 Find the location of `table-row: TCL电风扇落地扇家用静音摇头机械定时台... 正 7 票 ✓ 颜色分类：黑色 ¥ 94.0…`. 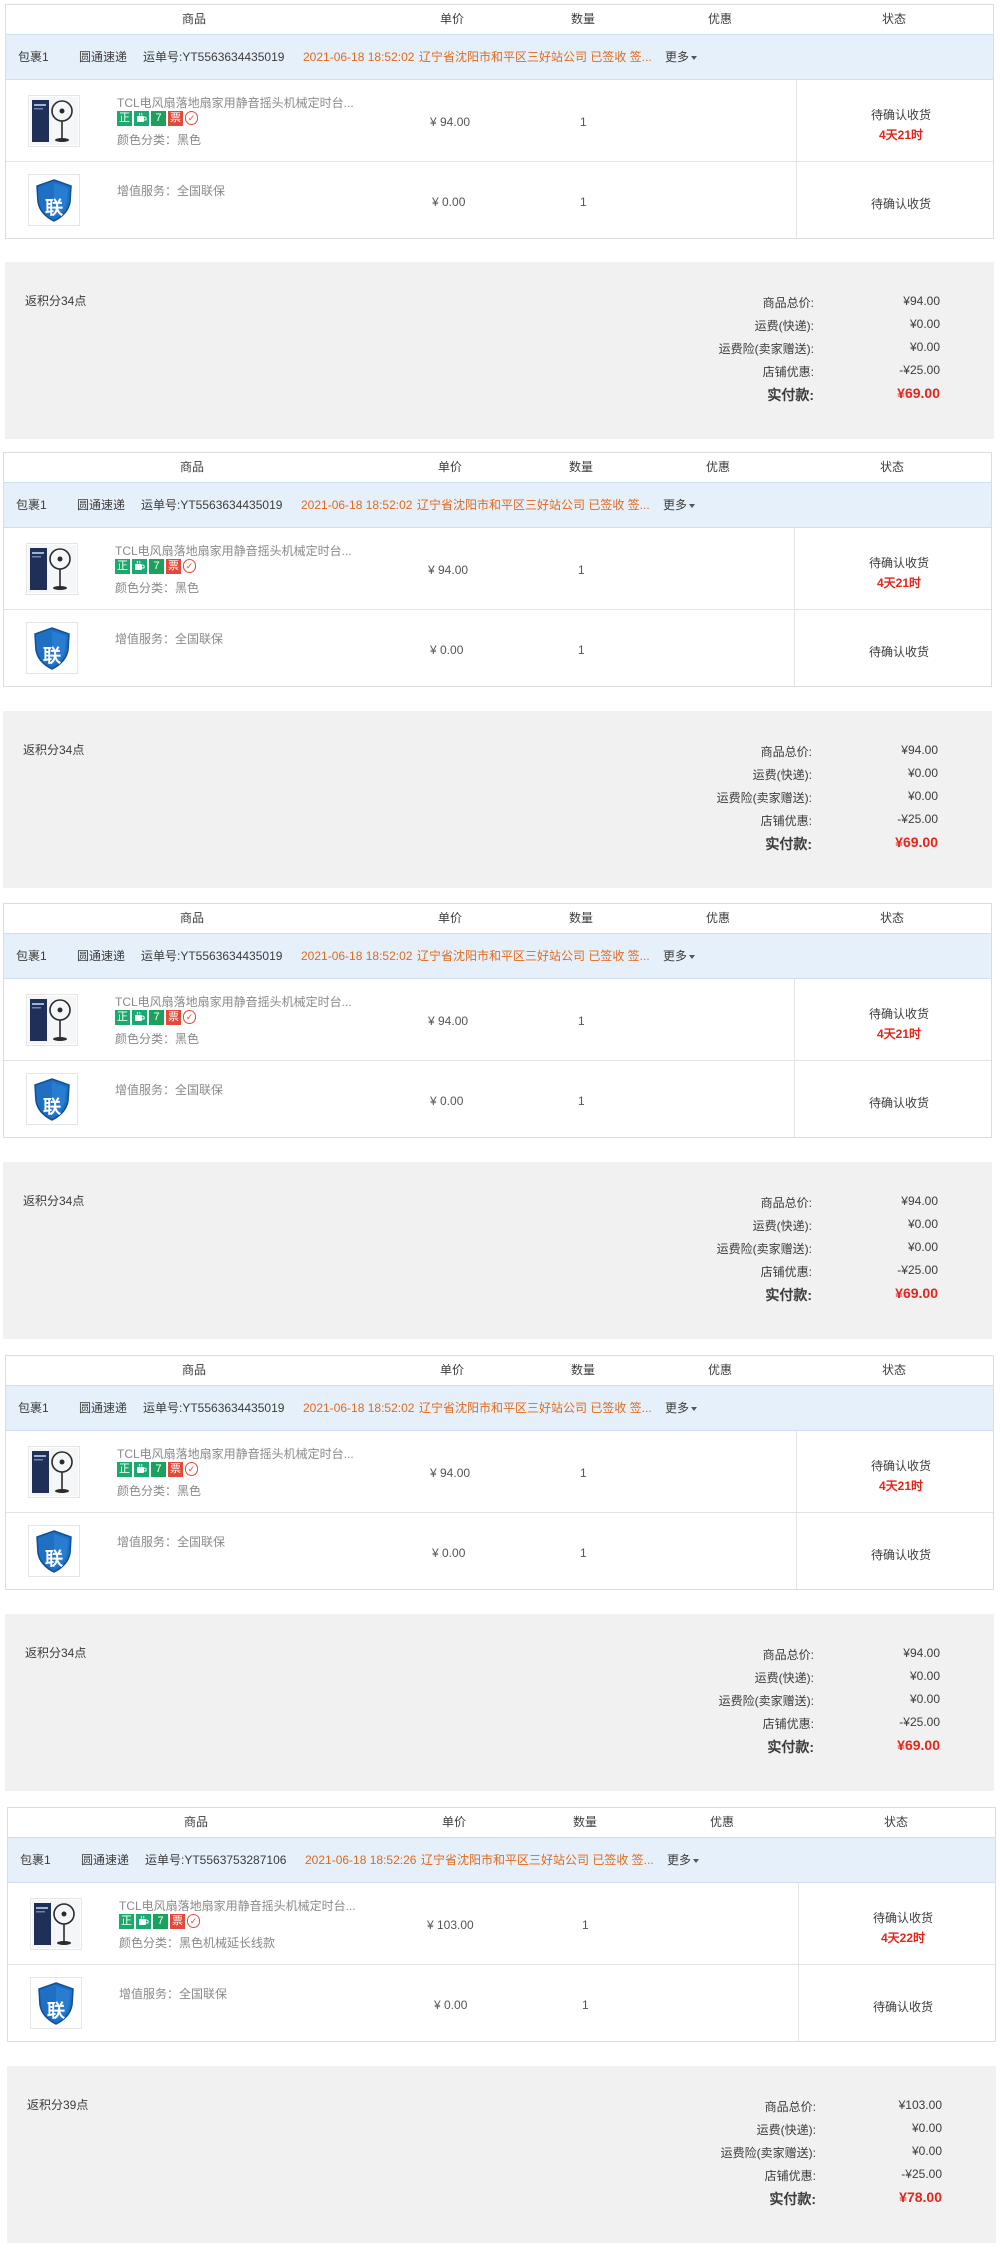

table-row: TCL电风扇落地扇家用静音摇头机械定时台... 正 7 票 ✓ 颜色分类：黑色 ¥ 94.0… is located at coordinates (497, 1020).